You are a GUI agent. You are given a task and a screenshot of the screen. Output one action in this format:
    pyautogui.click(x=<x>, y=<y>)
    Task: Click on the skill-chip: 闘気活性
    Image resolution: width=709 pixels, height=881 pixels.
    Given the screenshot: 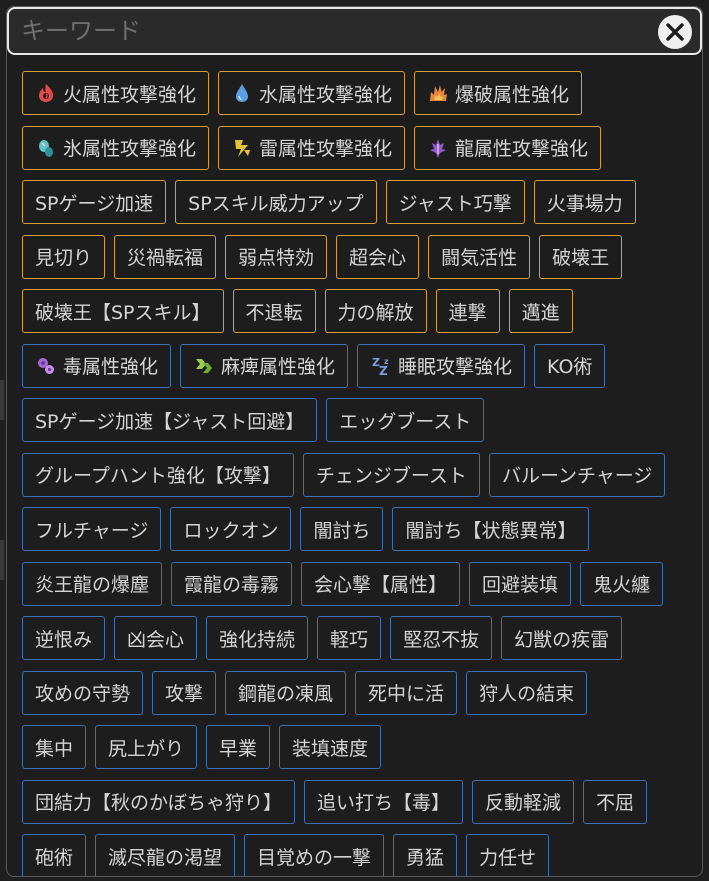 What is the action you would take?
    pyautogui.click(x=479, y=256)
    